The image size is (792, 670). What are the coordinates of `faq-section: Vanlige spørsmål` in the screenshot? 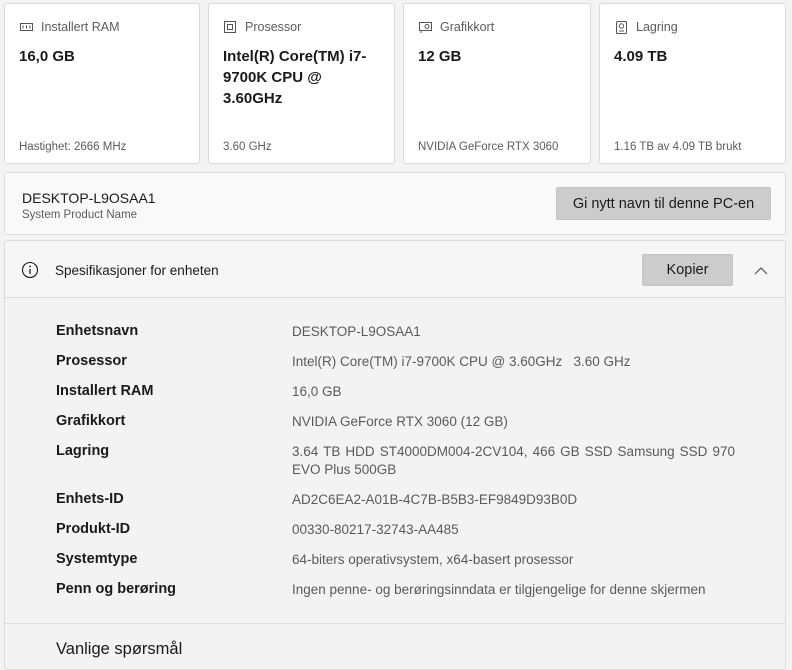 It's located at (395, 646).